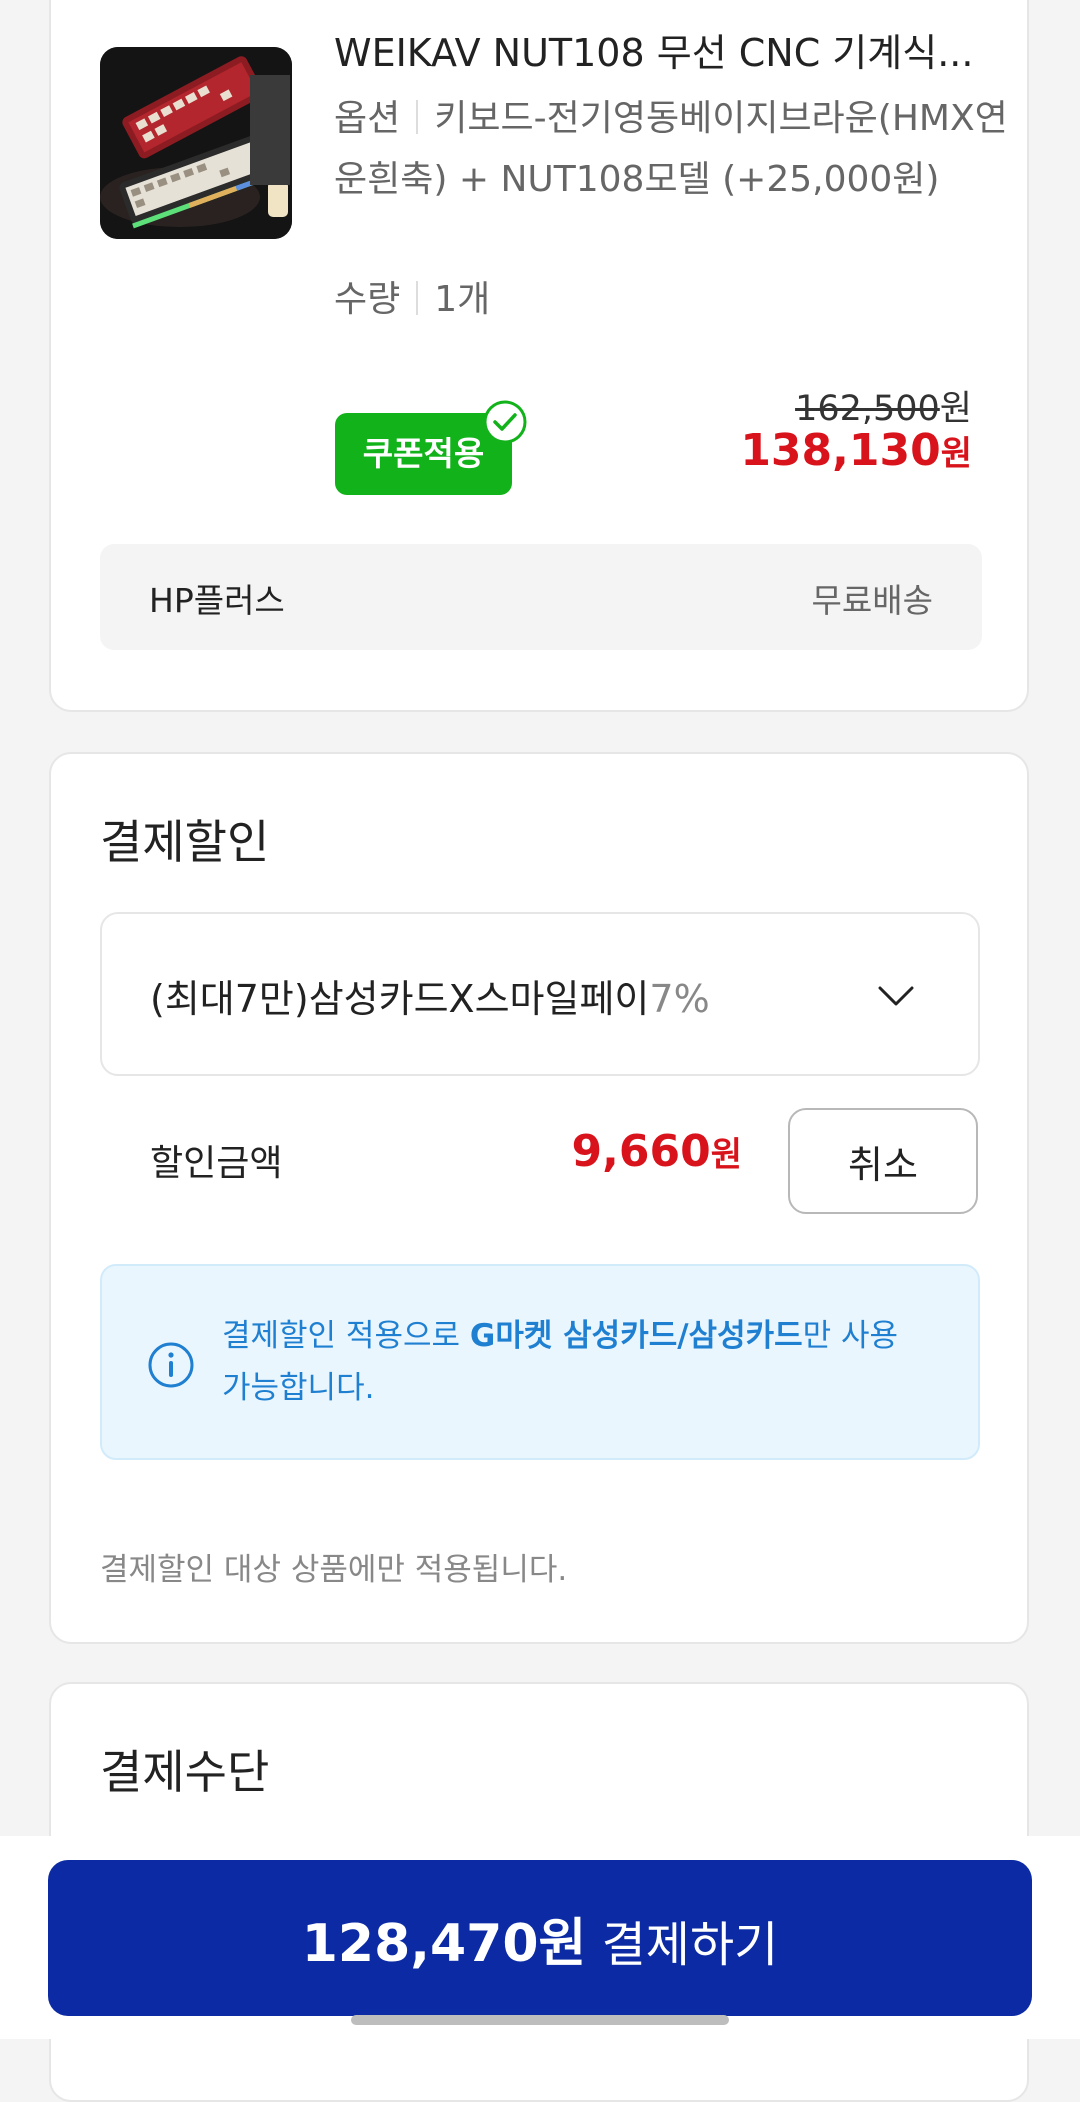 Image resolution: width=1080 pixels, height=2102 pixels. I want to click on shipping-seller-label: HP플러스, so click(217, 600).